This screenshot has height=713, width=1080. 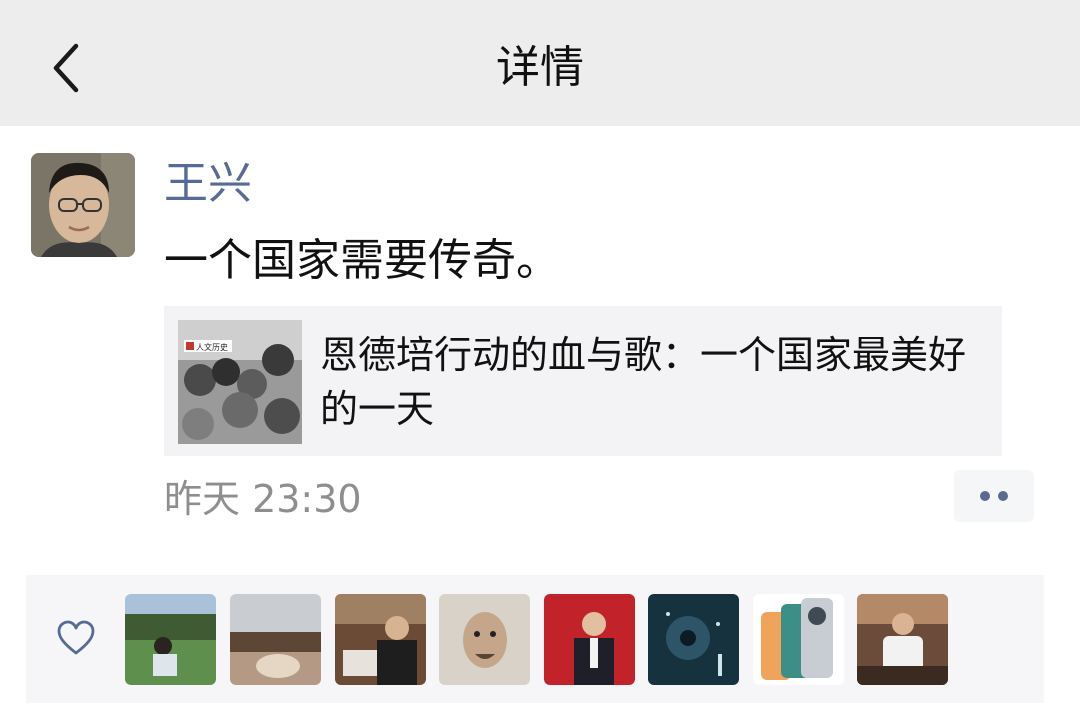 I want to click on post-text: 一个国家需要传奇。, so click(x=362, y=260).